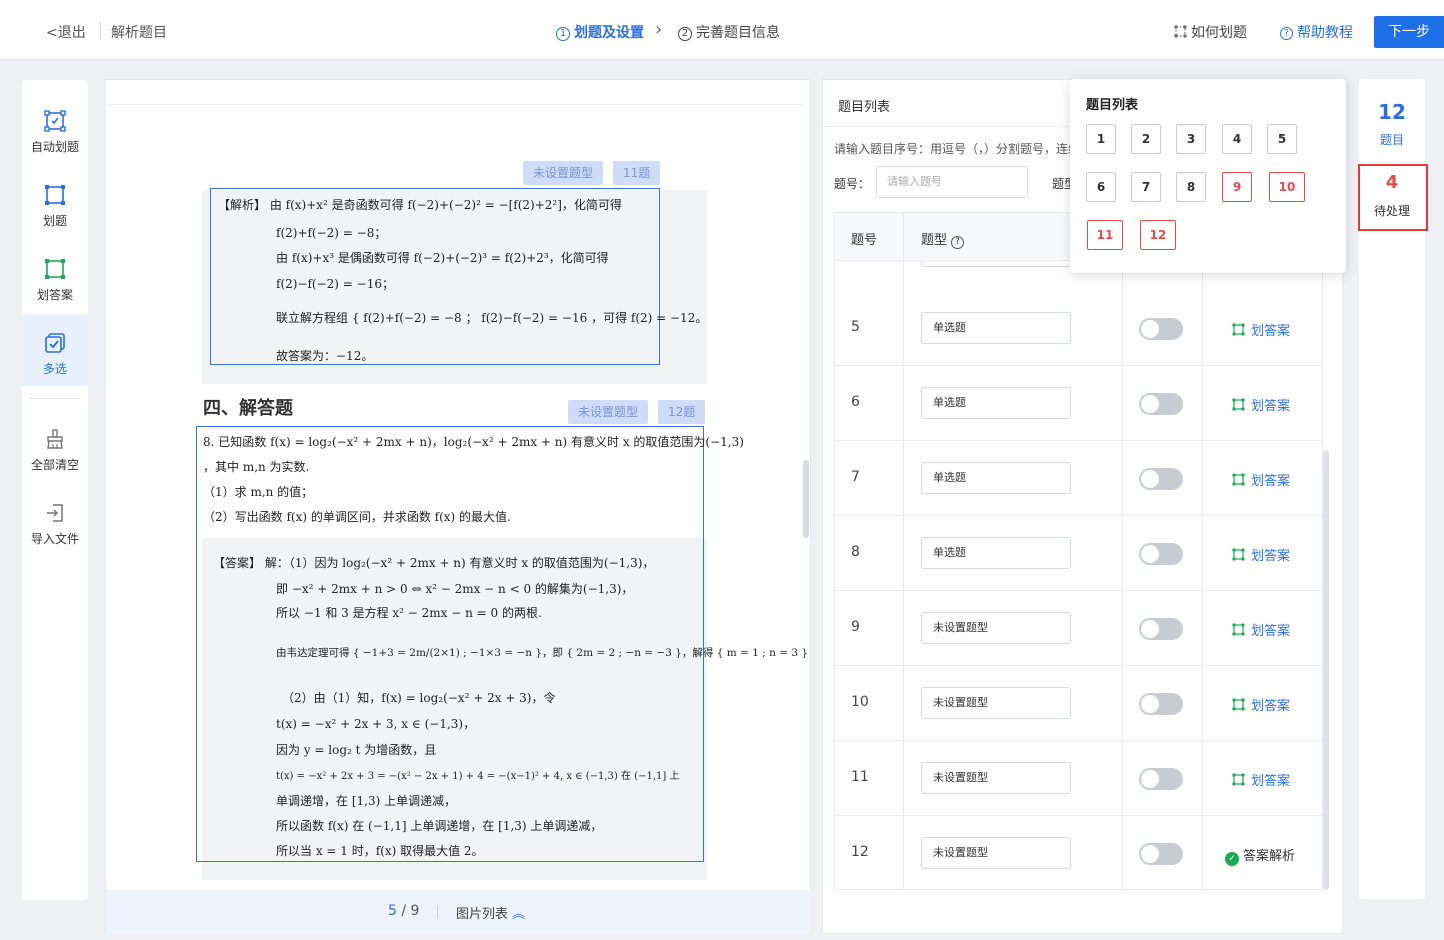 Image resolution: width=1444 pixels, height=940 pixels. What do you see at coordinates (519, 914) in the screenshot?
I see `double-chevron-up-icon: ︽` at bounding box center [519, 914].